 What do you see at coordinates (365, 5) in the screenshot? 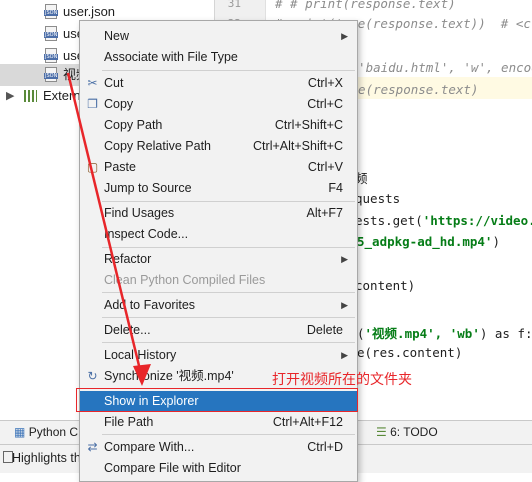
I see `code-line: # # print(response.text)` at bounding box center [365, 5].